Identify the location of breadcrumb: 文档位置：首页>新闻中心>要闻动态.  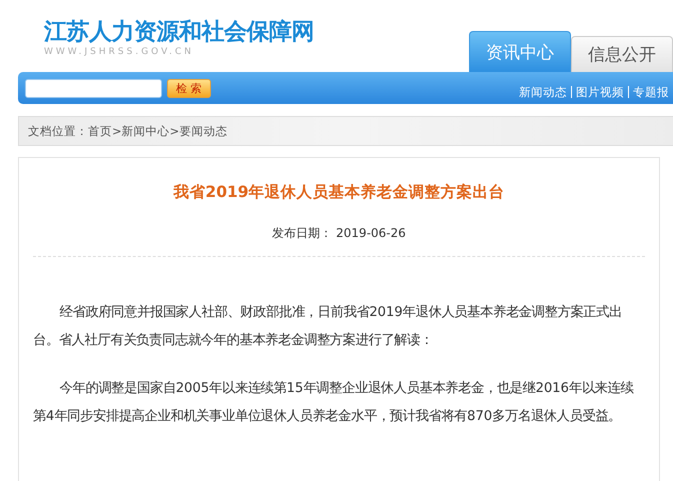
(128, 131).